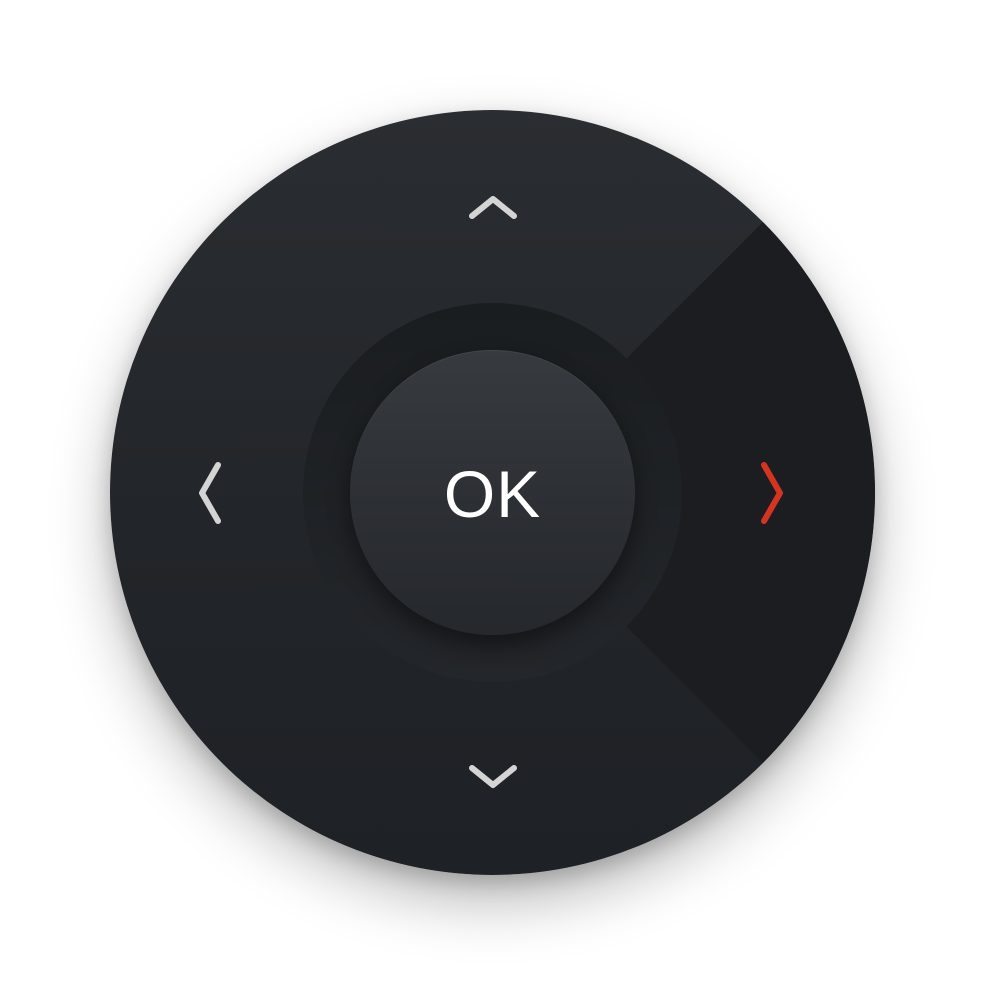 This screenshot has height=985, width=985. I want to click on chevron-up-icon, so click(493, 207).